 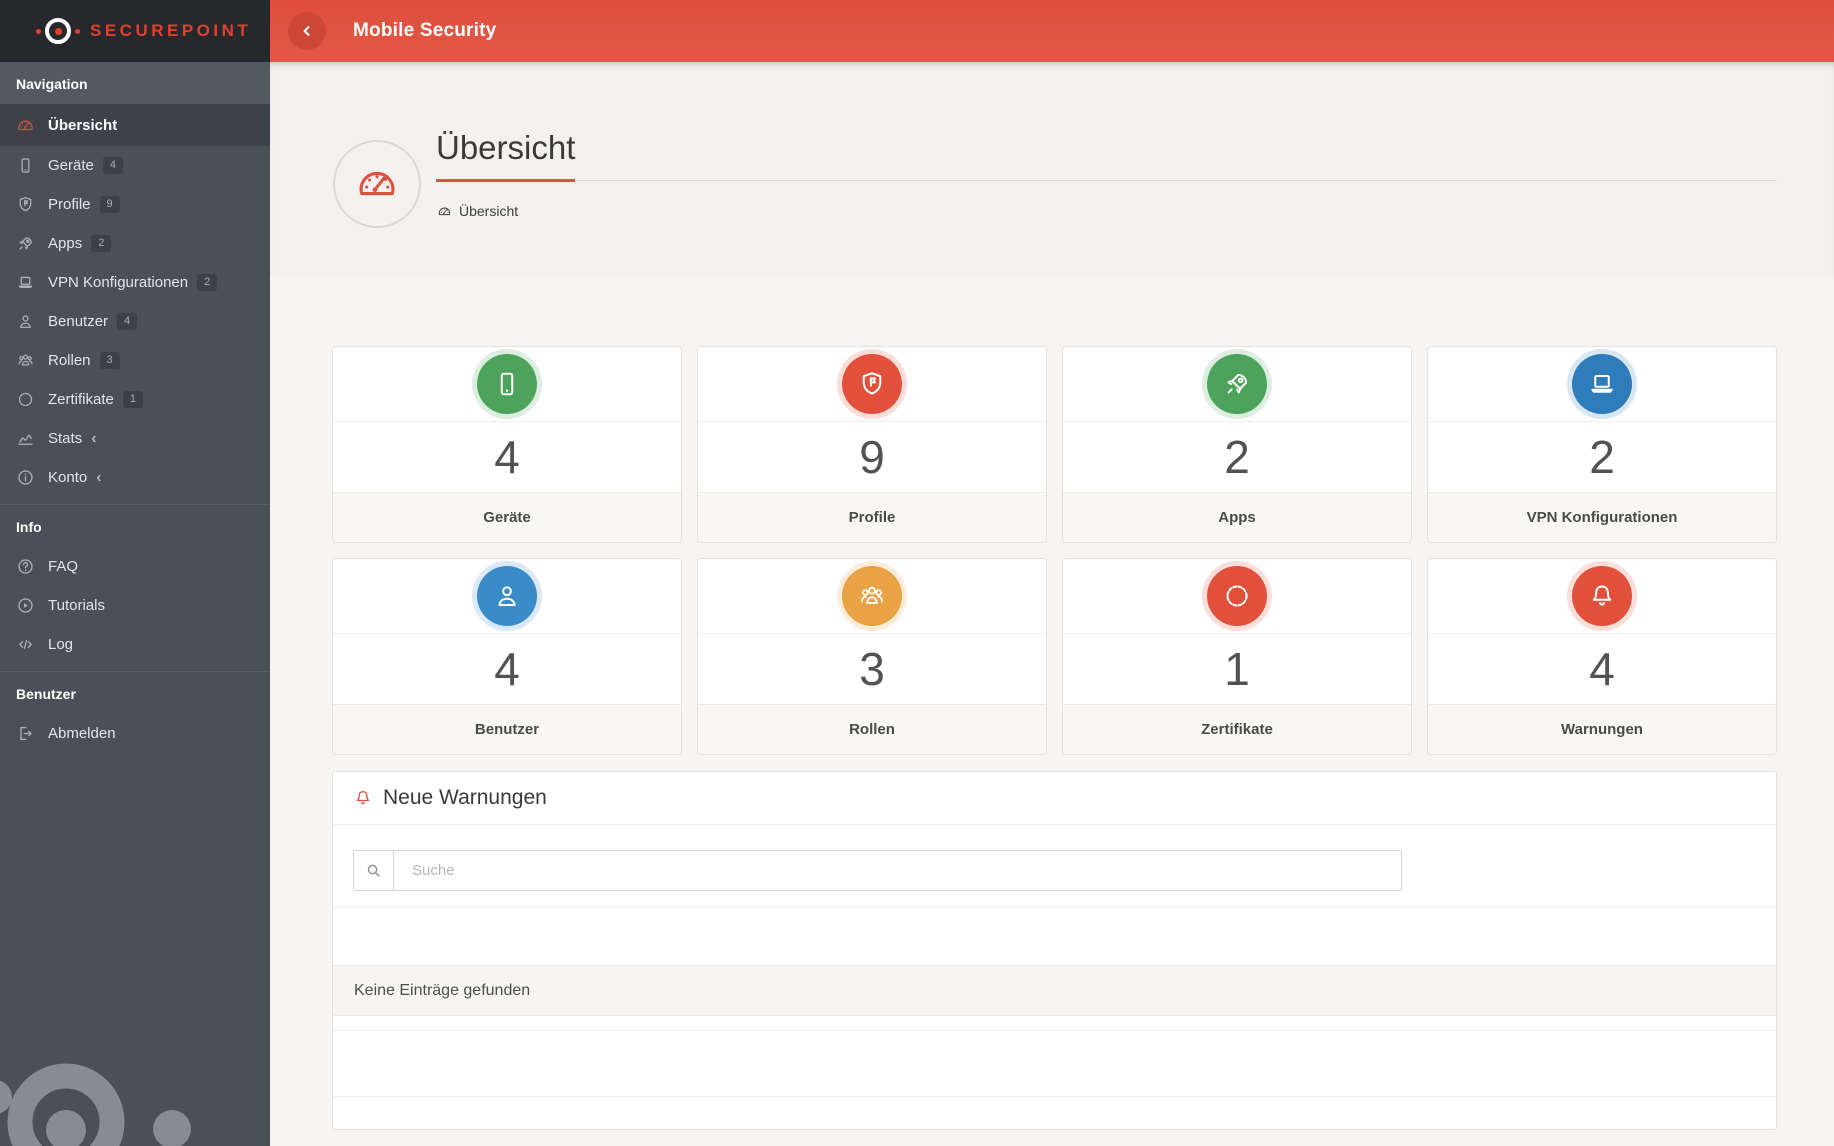 I want to click on stat-card-apps: 2 Apps, so click(x=1237, y=444).